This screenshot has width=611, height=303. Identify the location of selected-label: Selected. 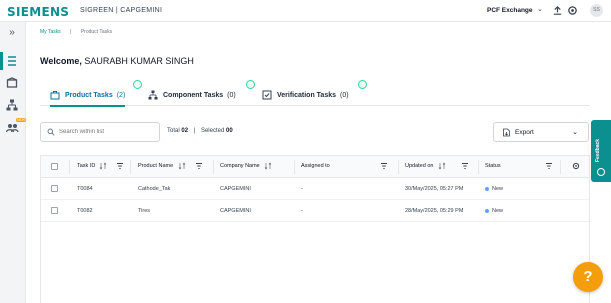
(212, 131).